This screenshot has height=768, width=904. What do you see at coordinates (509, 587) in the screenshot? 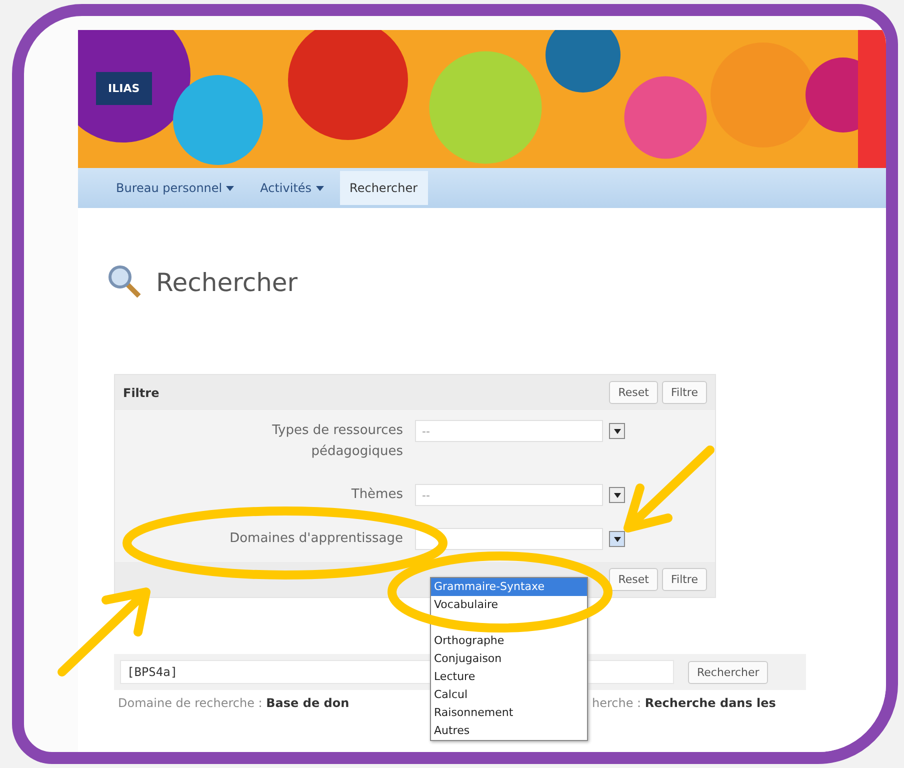
I see `dropdown-option: Grammaire-Syntaxe` at bounding box center [509, 587].